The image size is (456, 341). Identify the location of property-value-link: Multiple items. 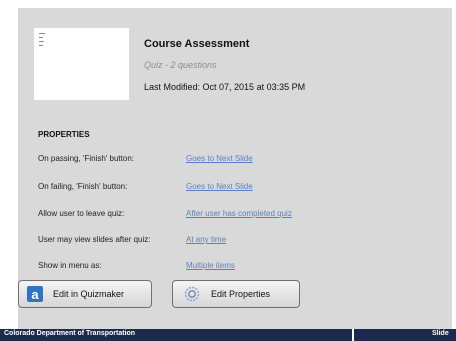
(210, 265).